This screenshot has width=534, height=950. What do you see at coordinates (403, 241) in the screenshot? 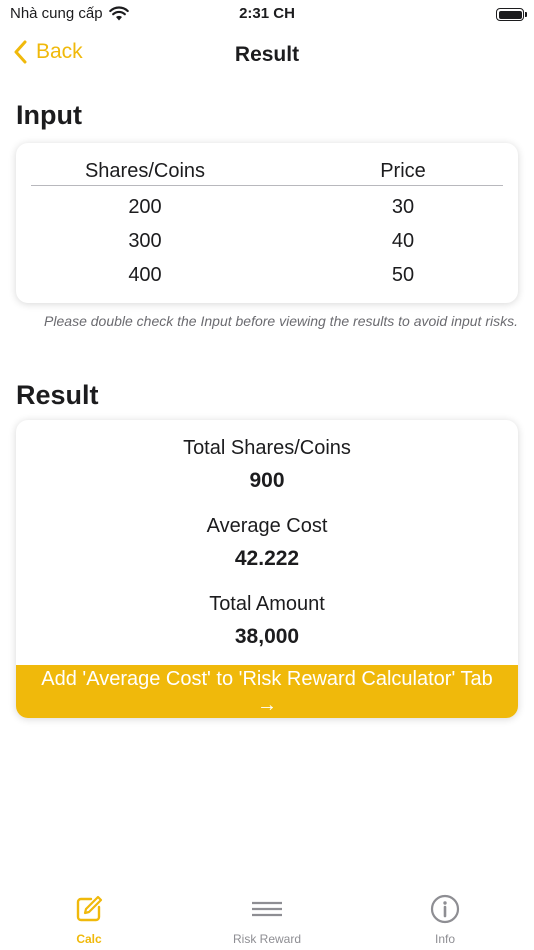
I see `cell-price: 40` at bounding box center [403, 241].